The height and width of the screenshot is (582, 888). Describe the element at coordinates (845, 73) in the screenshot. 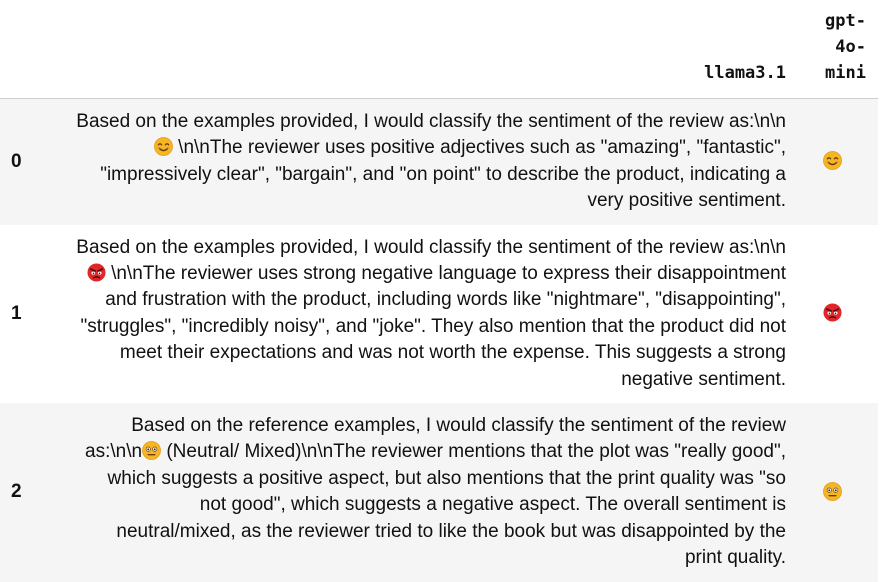

I see `column-header-gpt-line-3: mini` at that location.